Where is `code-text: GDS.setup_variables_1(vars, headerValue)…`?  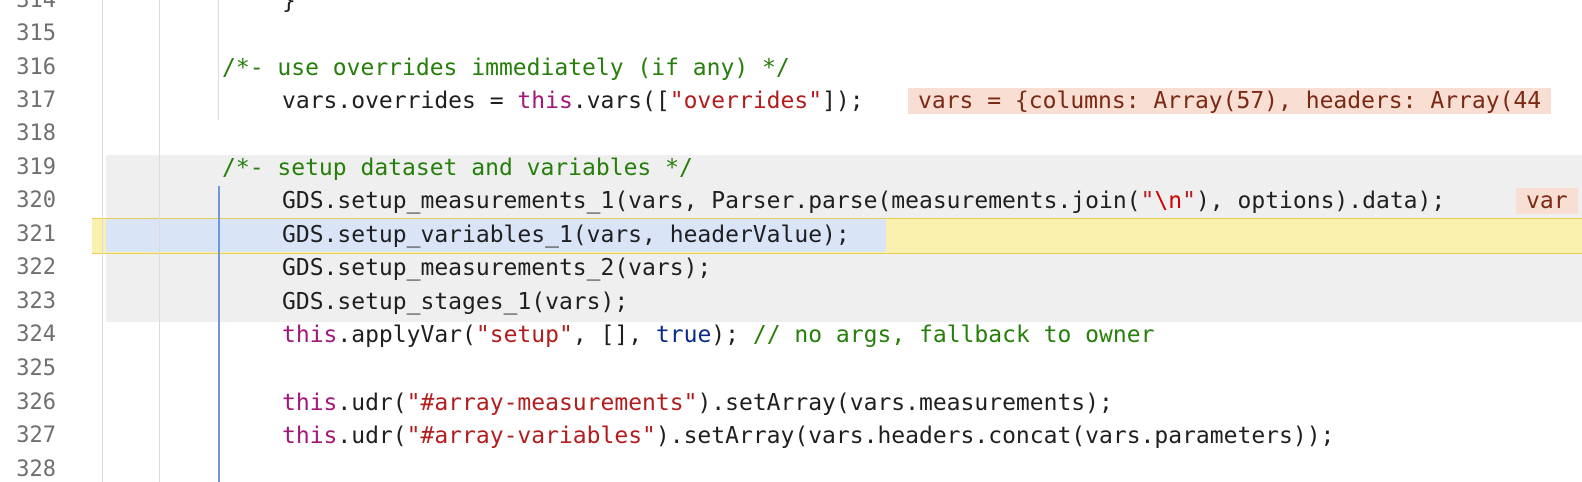 code-text: GDS.setup_variables_1(vars, headerValue)… is located at coordinates (566, 235).